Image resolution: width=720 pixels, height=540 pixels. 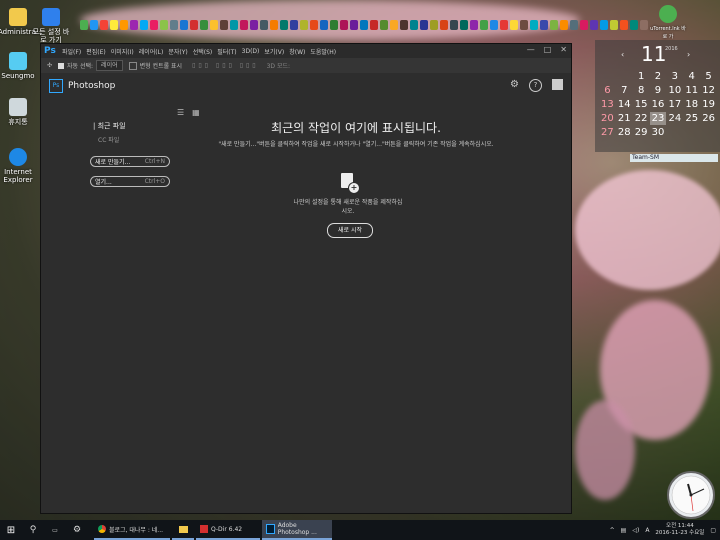 I want to click on desktop-icon-internet-explorer: Internet Explorer, so click(x=19, y=166).